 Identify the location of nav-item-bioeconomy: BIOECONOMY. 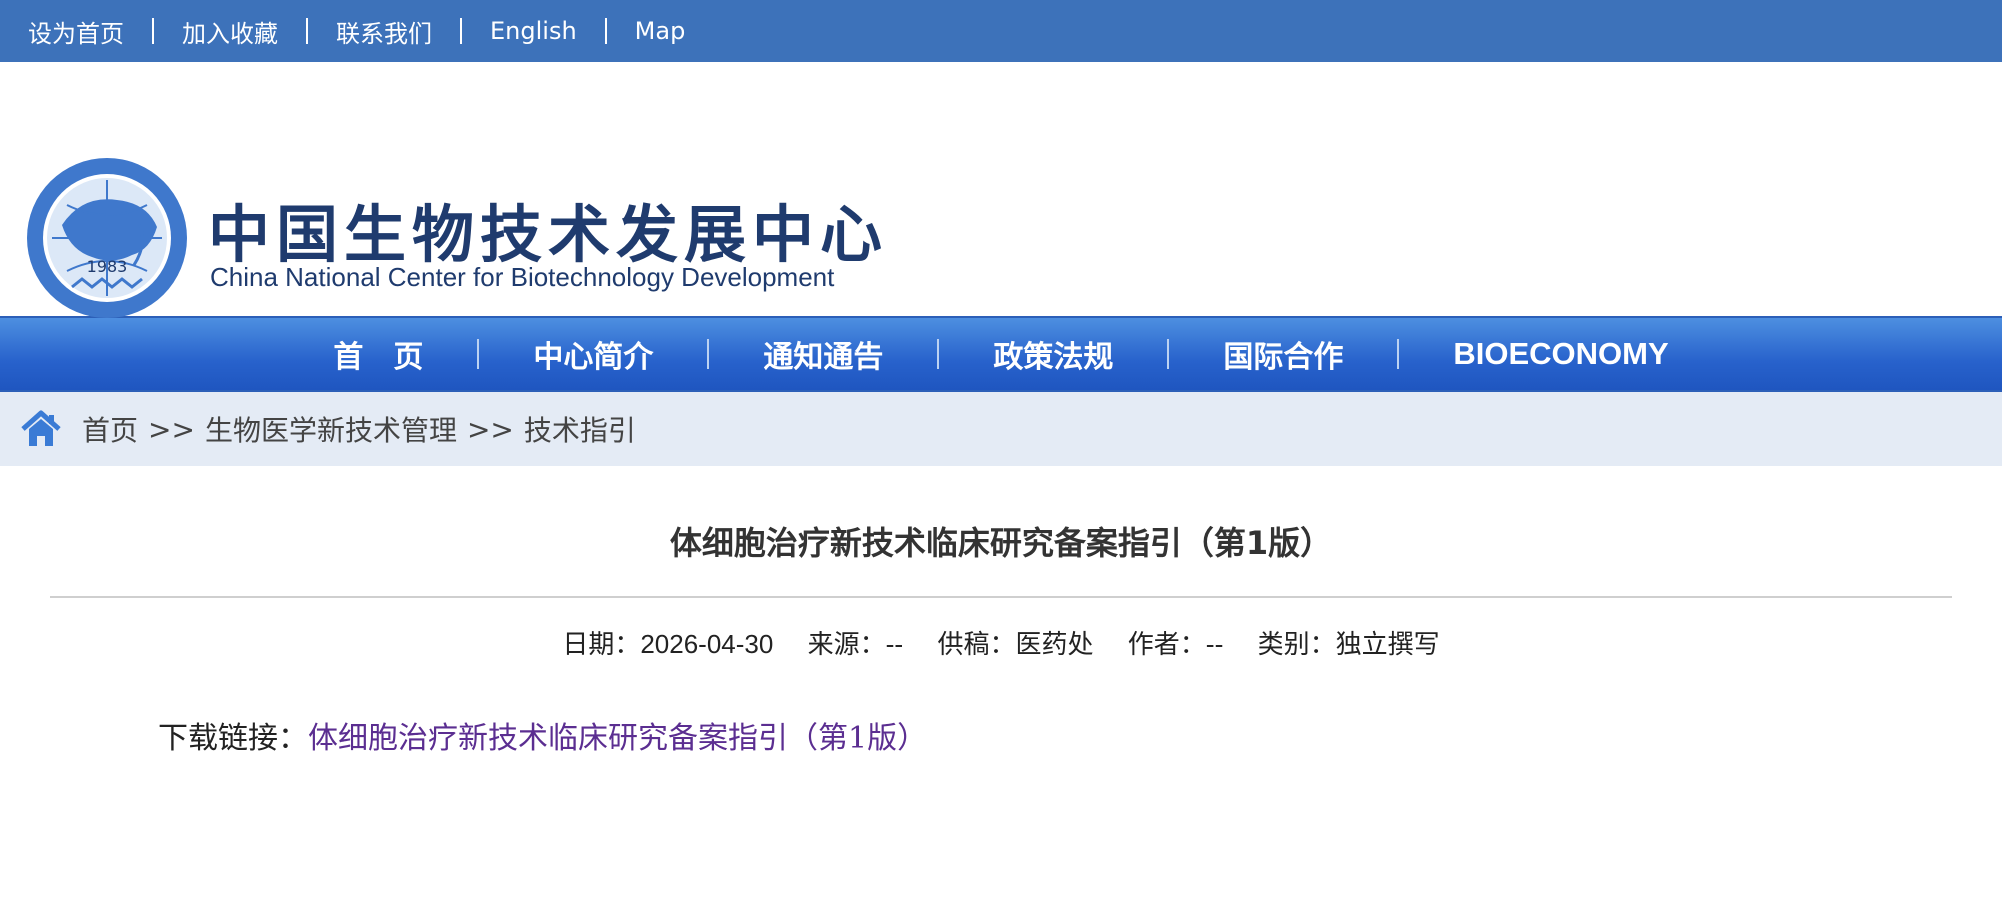
(1560, 354).